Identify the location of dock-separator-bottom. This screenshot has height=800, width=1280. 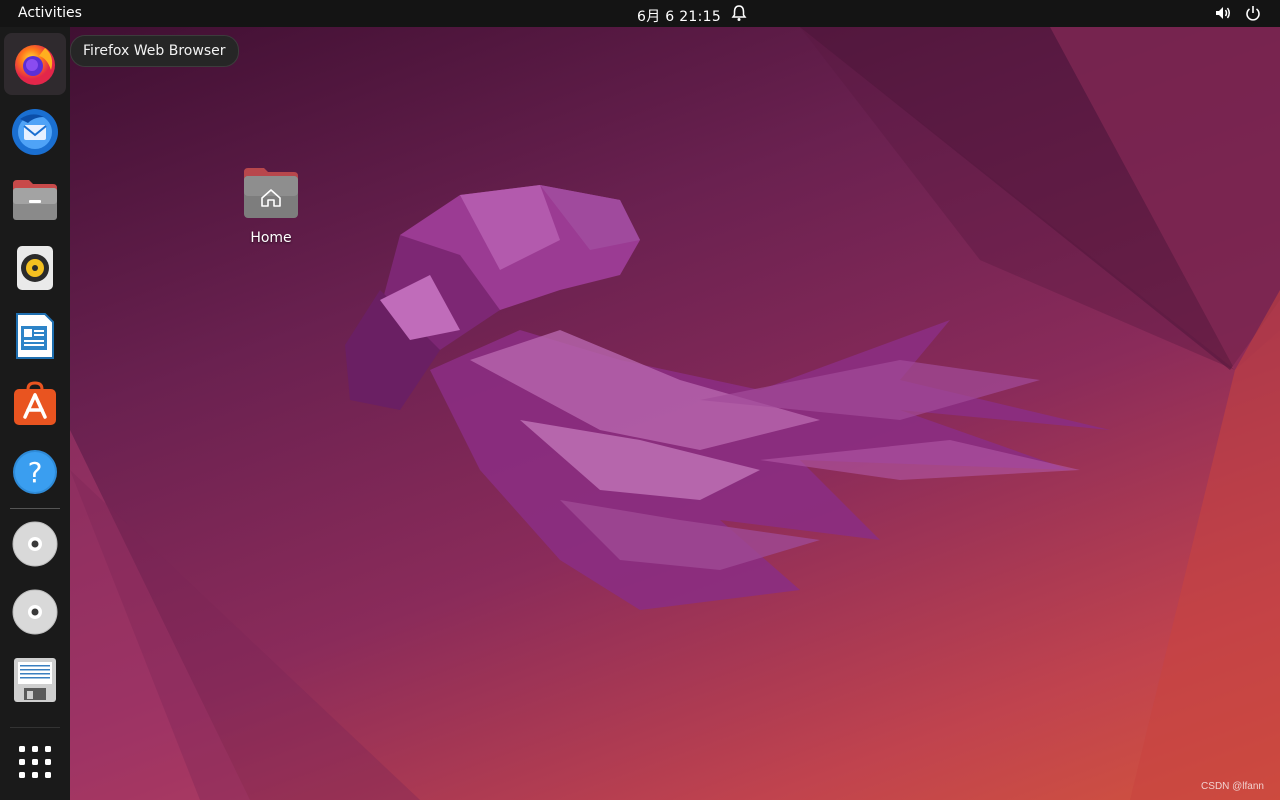
(35, 727).